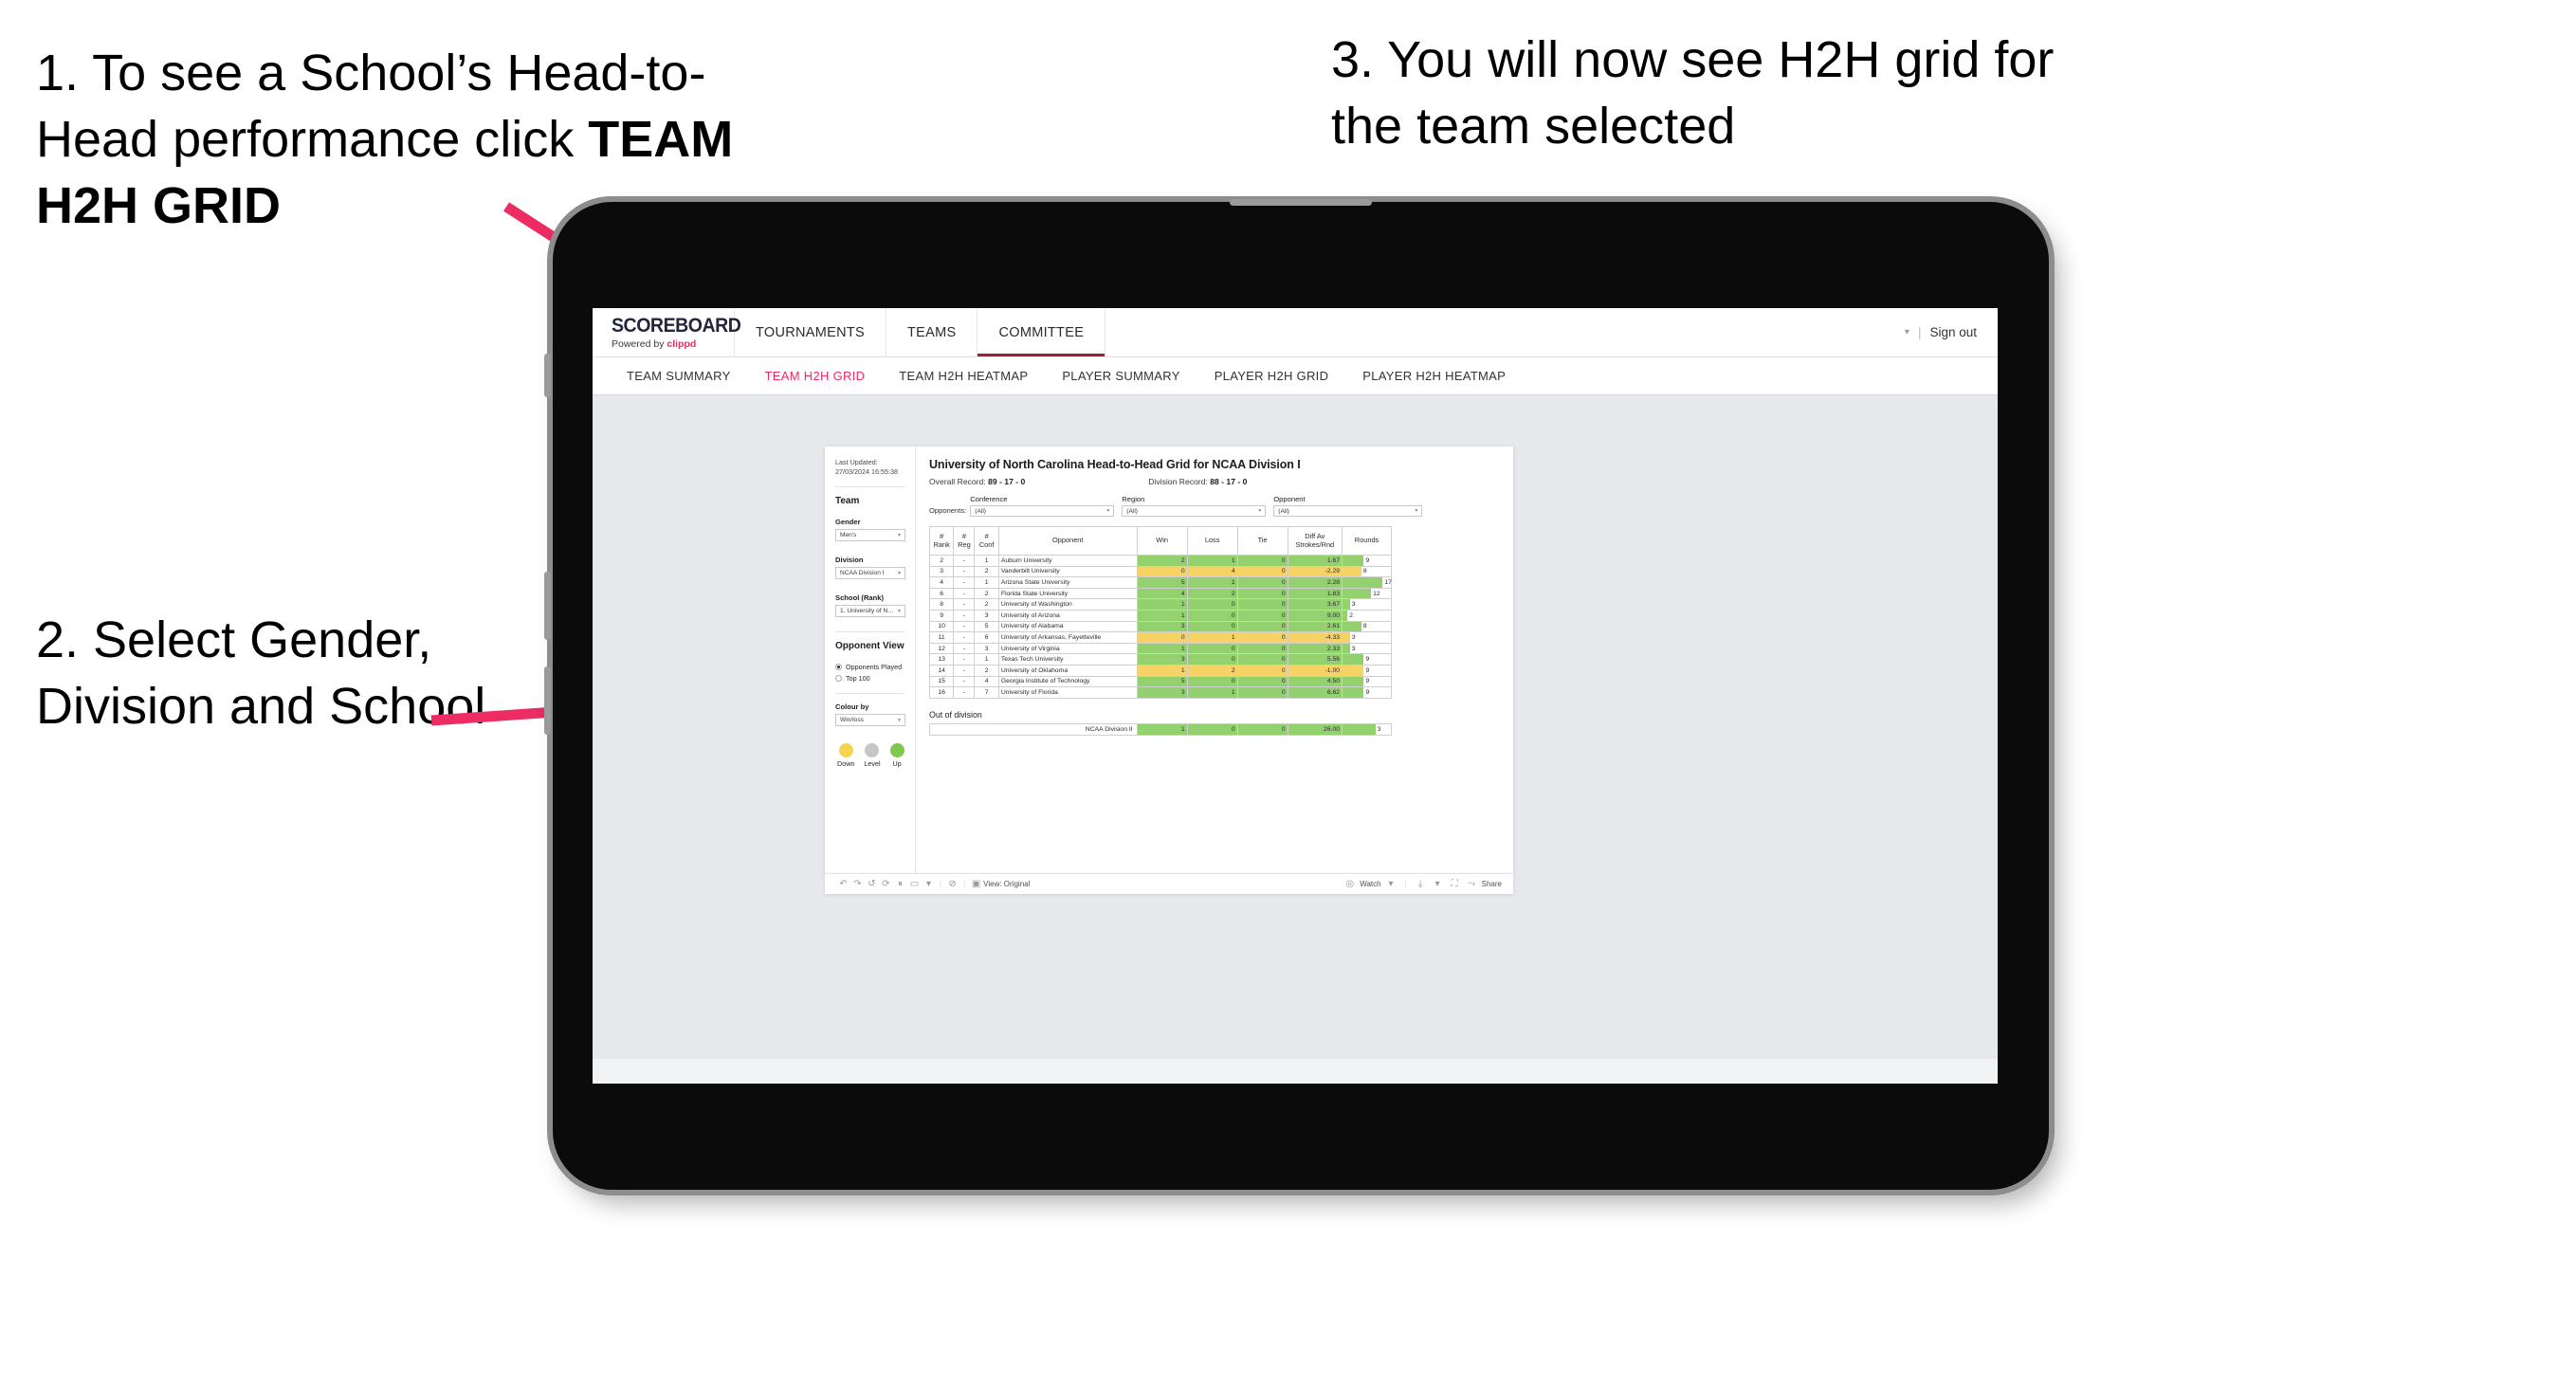  Describe the element at coordinates (1315, 541) in the screenshot. I see `h2h-col-header-7: Diff Av Strokes/Rnd` at that location.